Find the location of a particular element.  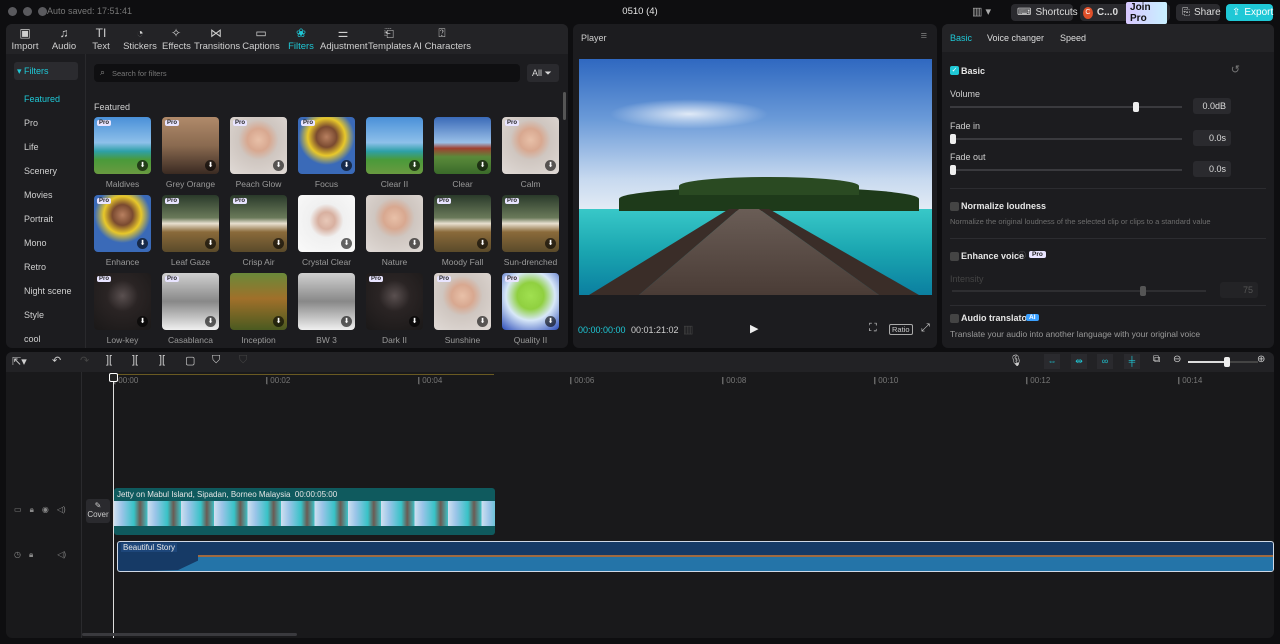

filter-tile-sun-drenched: Pro ⬇ is located at coordinates (530, 223).